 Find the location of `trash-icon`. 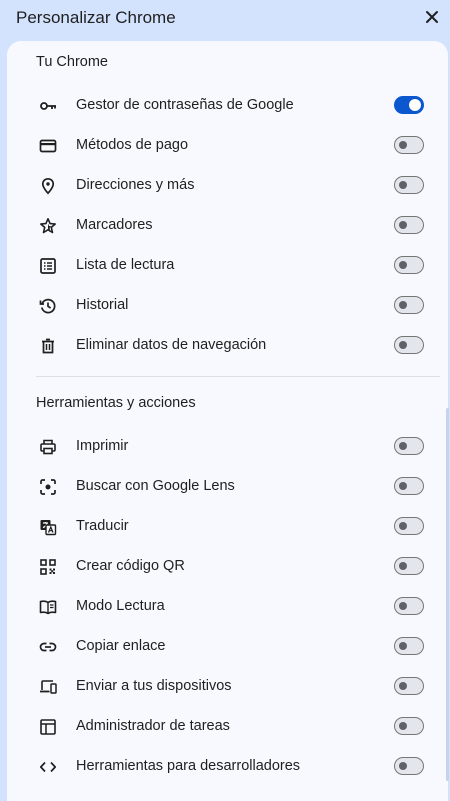

trash-icon is located at coordinates (48, 346).